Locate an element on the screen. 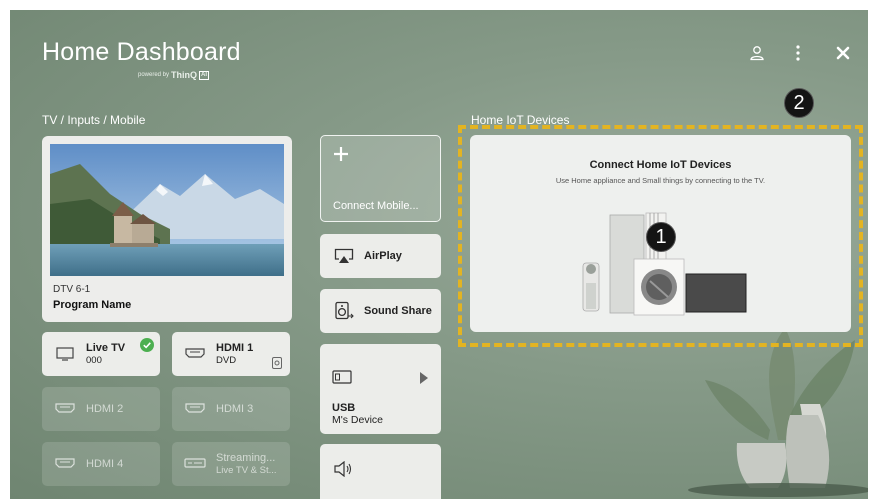 The width and height of the screenshot is (878, 499). chevron-right-icon is located at coordinates (424, 380).